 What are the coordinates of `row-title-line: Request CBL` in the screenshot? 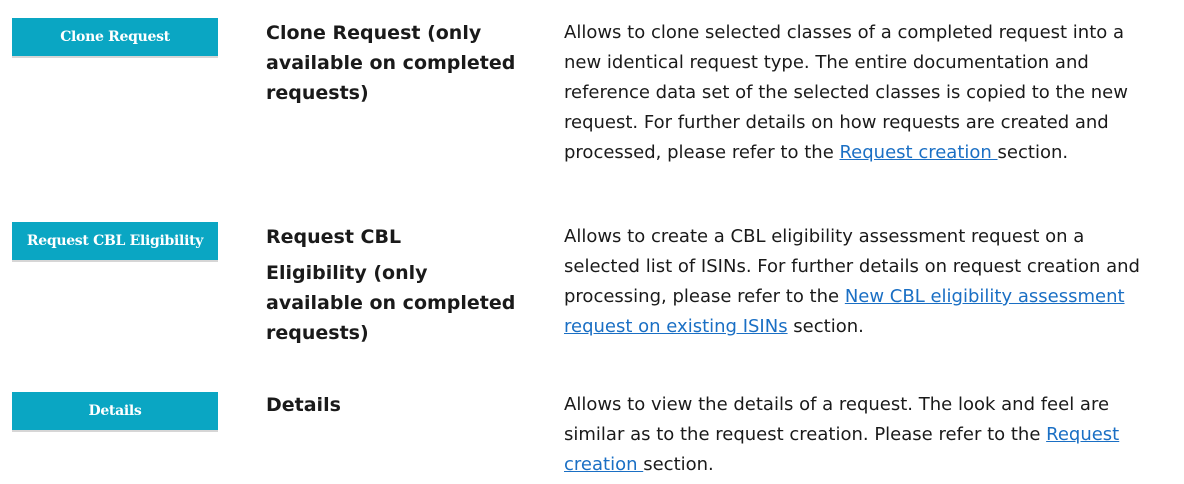 It's located at (334, 237).